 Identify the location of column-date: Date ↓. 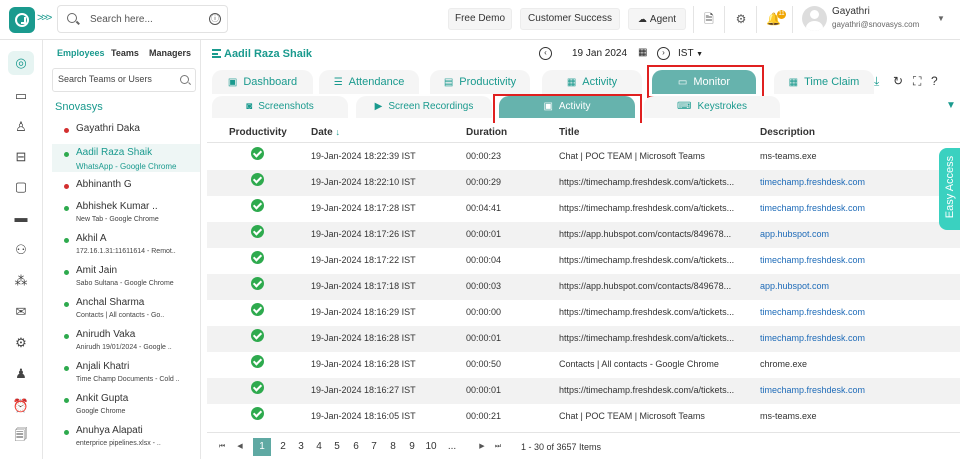
(325, 132).